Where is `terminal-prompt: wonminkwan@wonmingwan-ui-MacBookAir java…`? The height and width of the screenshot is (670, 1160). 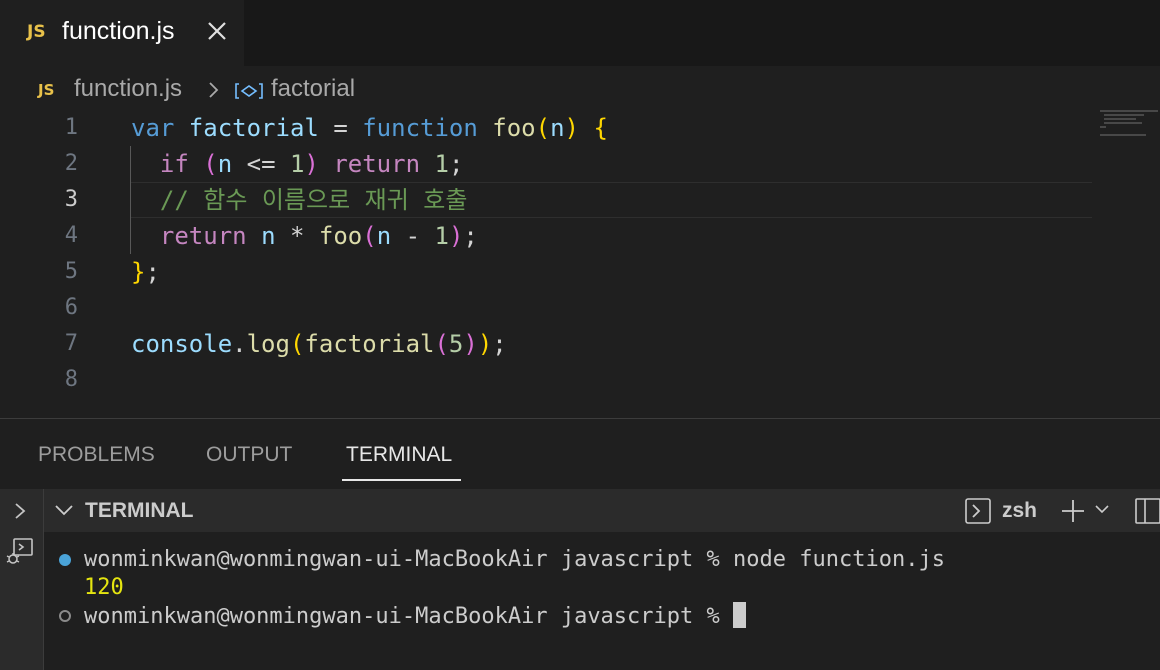 terminal-prompt: wonminkwan@wonmingwan-ui-MacBookAir java… is located at coordinates (409, 616).